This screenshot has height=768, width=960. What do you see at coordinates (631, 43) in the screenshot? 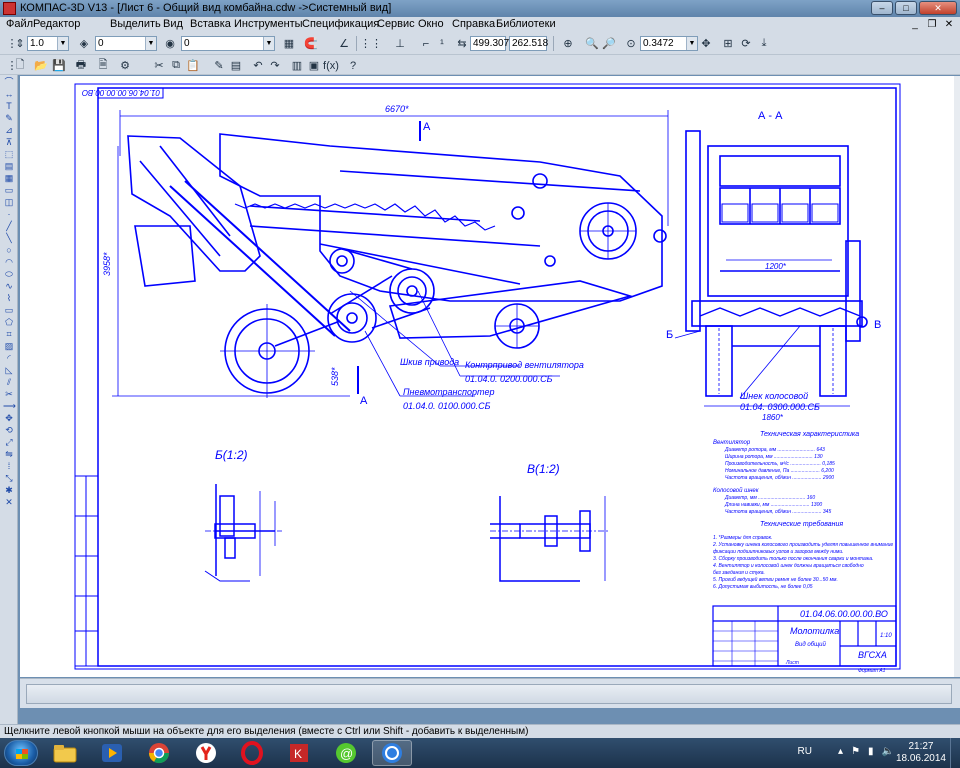
I see `zoom-scale-icon: ⊙` at bounding box center [631, 43].